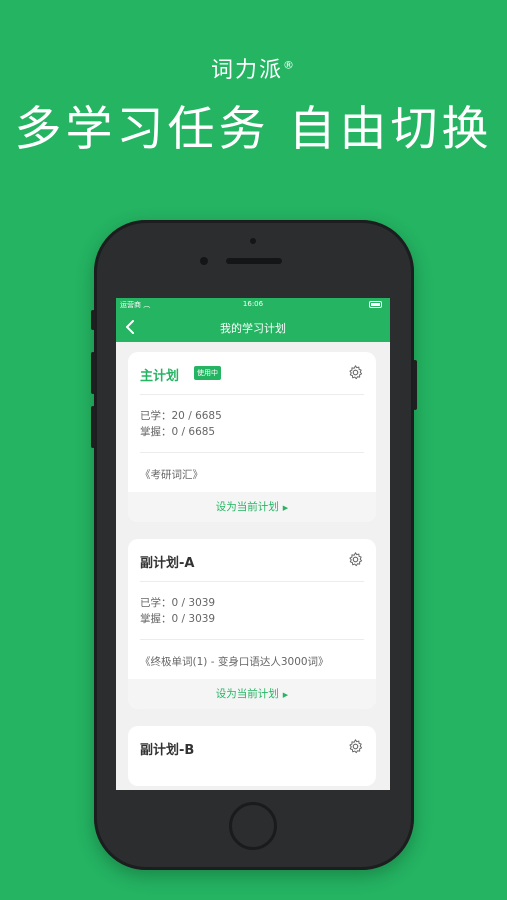  Describe the element at coordinates (178, 619) in the screenshot. I see `mastered-count: 掌握：0 / 3039` at that location.